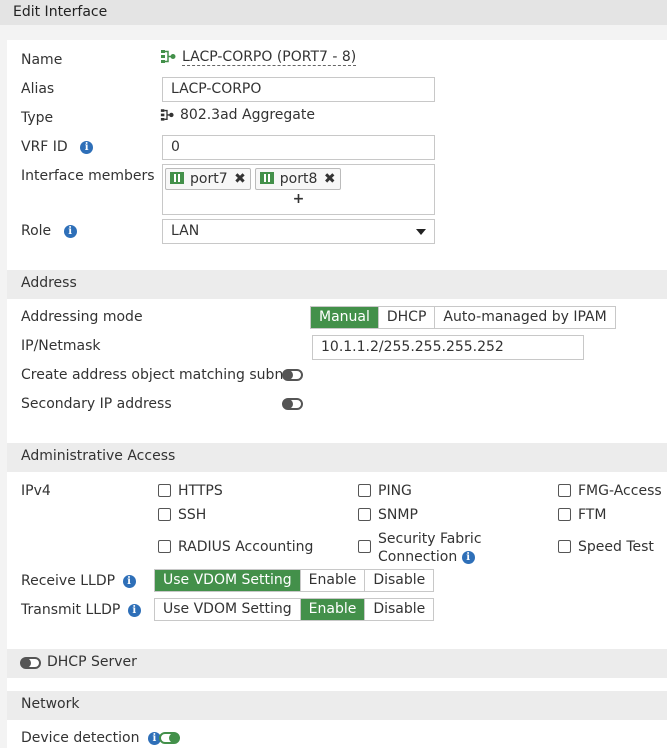 The image size is (667, 748). Describe the element at coordinates (164, 514) in the screenshot. I see `ssh-checkbox` at that location.